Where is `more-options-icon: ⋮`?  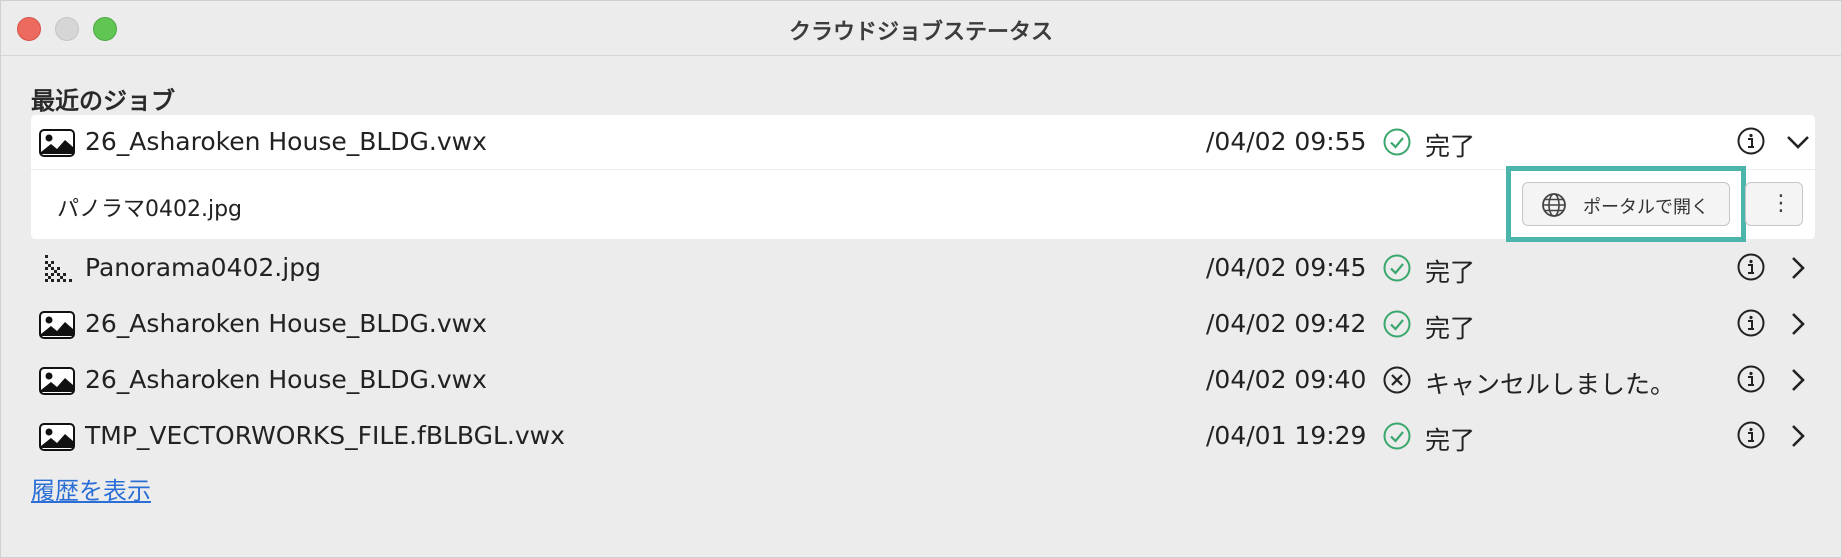
more-options-icon: ⋮ is located at coordinates (1781, 203).